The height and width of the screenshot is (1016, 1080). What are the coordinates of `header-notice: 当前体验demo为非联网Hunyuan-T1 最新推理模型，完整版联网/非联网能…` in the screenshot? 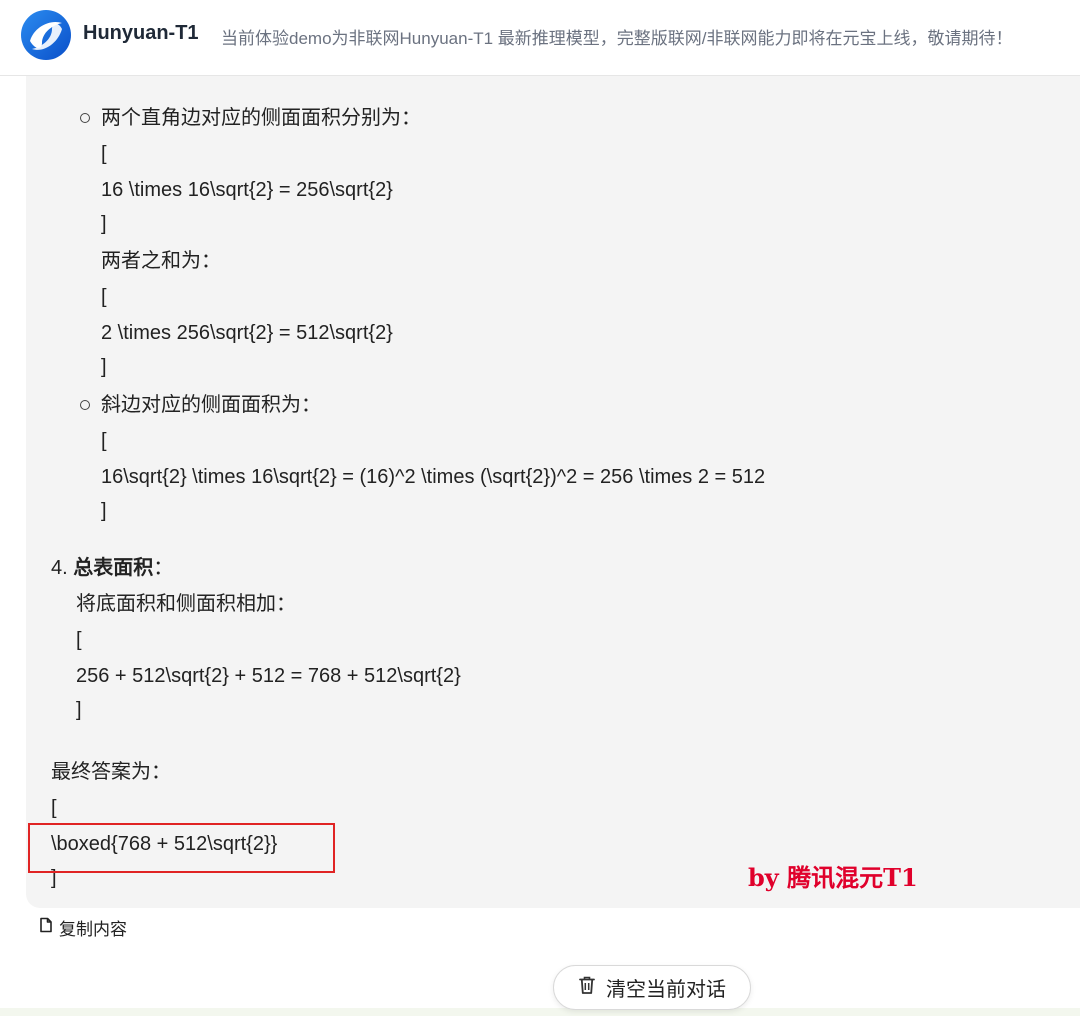 It's located at (617, 38).